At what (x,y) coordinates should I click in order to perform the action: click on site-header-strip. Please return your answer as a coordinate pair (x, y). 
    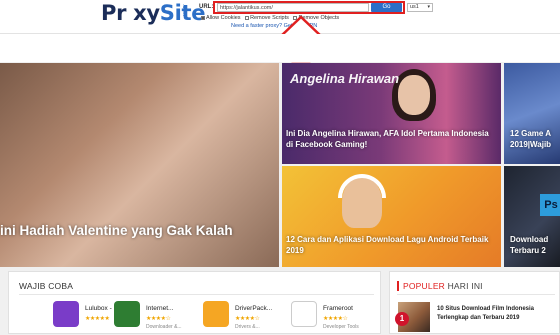
    Looking at the image, I should click on (280, 48).